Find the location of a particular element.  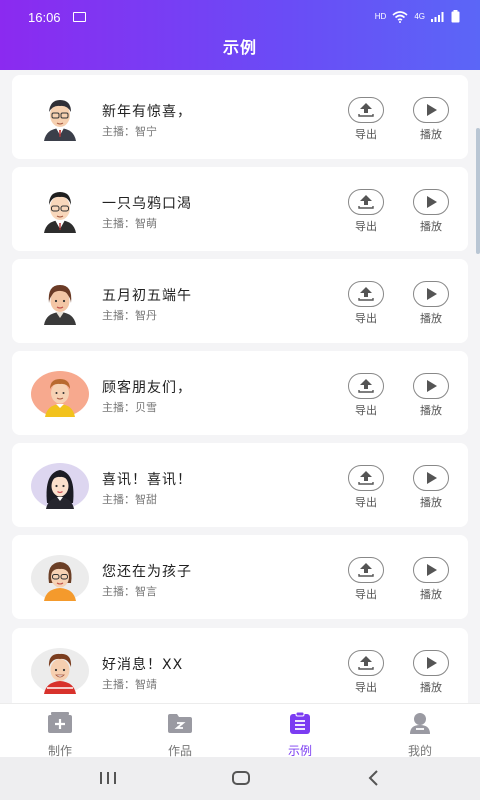

list-scrollbar is located at coordinates (478, 191).